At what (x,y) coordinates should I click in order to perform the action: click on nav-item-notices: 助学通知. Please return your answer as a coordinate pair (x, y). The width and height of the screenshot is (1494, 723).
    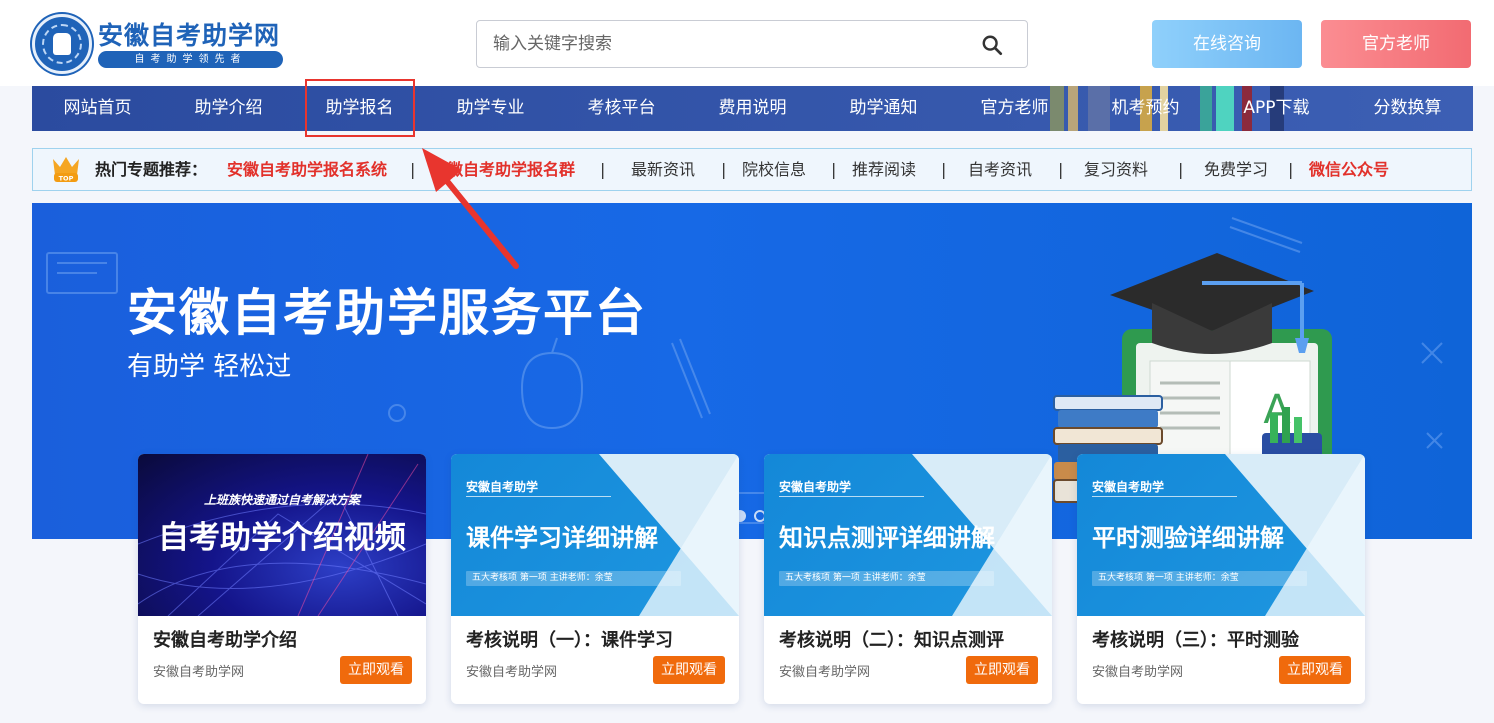
    Looking at the image, I should click on (883, 108).